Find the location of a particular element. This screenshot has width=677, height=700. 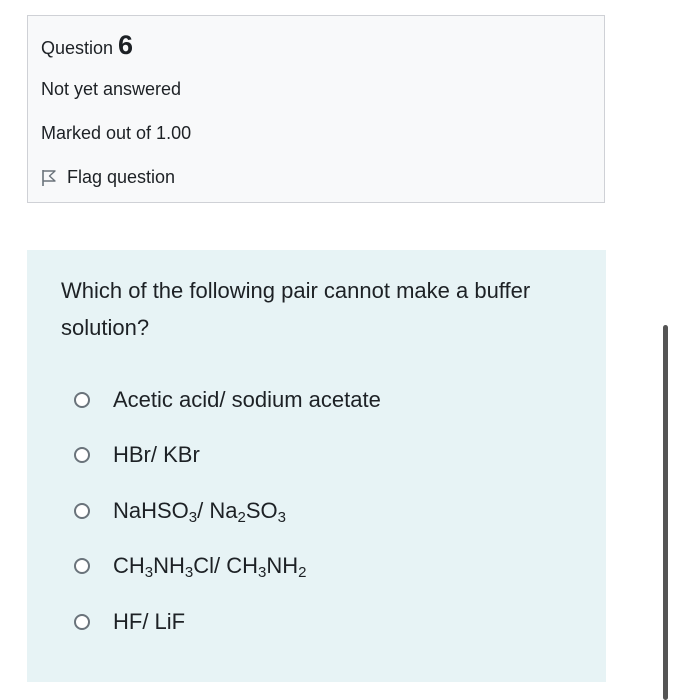

answer-option-2: HBr/ KBr is located at coordinates (137, 455).